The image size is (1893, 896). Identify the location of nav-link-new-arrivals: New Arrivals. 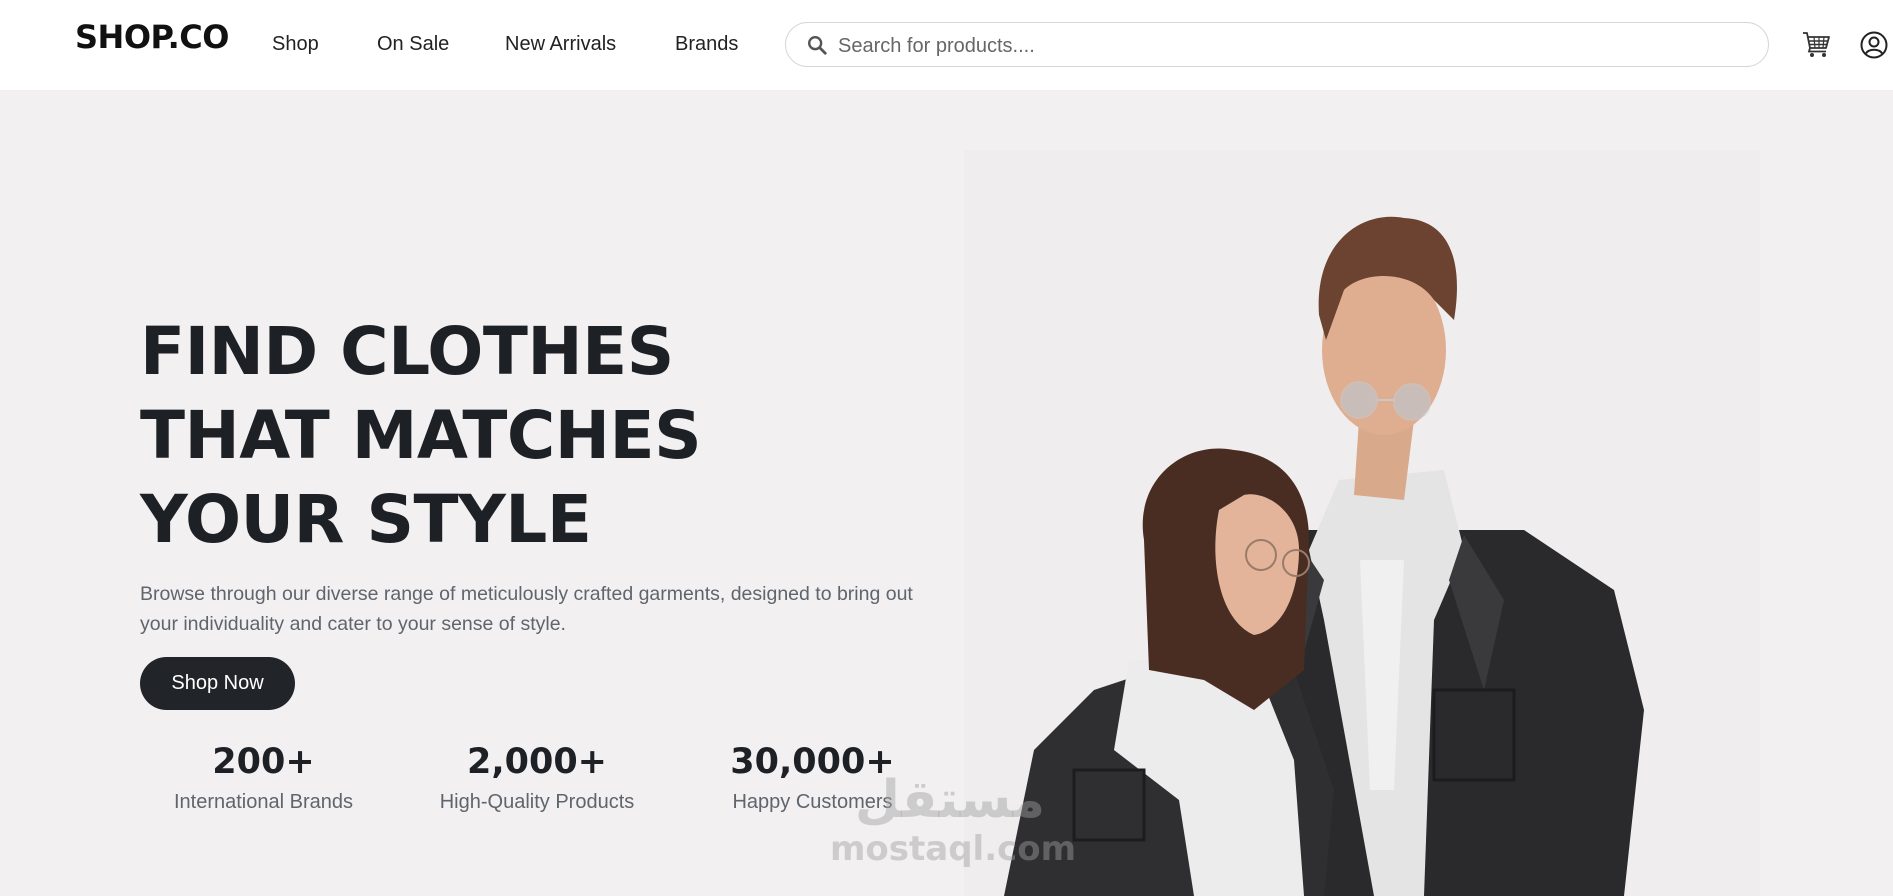
(560, 44).